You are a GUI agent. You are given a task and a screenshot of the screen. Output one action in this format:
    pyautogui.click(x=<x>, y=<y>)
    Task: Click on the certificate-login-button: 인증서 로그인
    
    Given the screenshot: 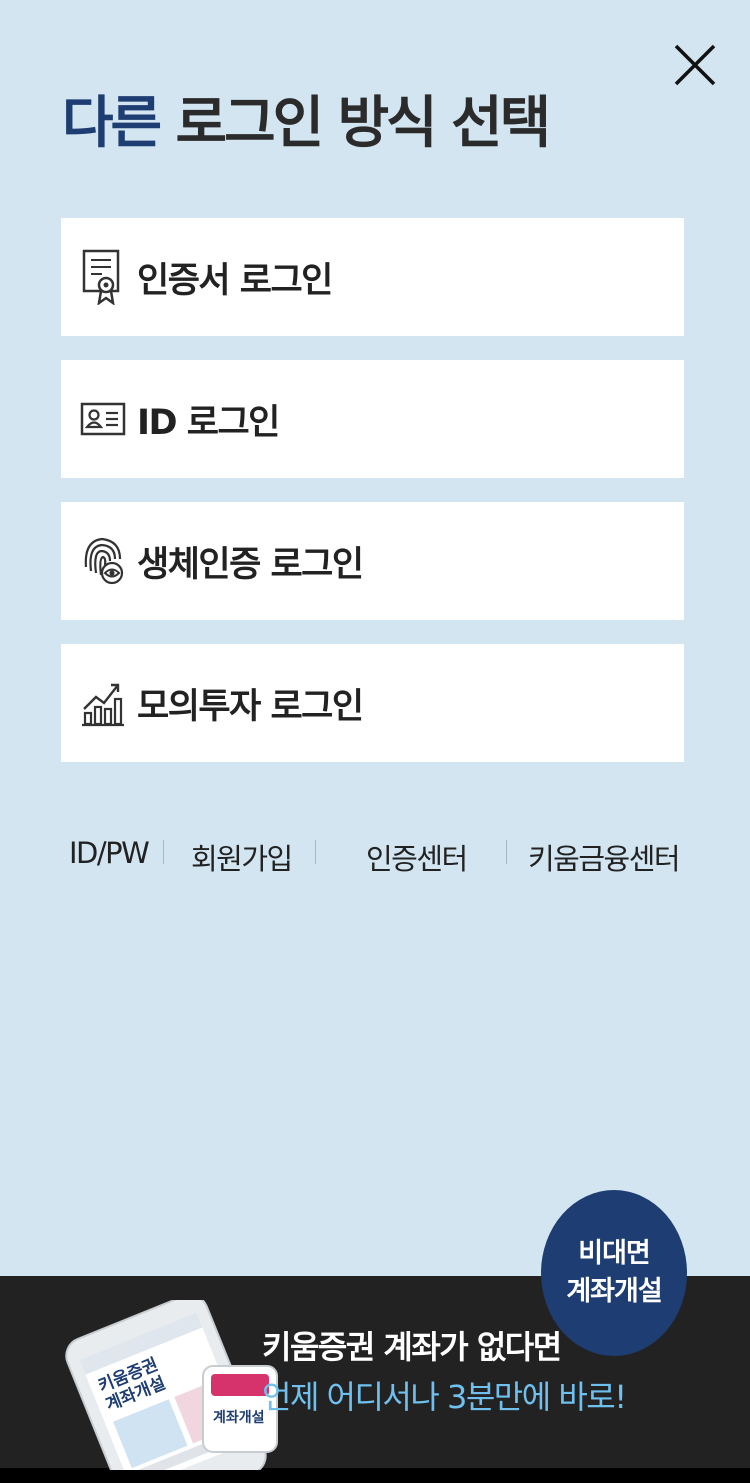 What is the action you would take?
    pyautogui.click(x=372, y=277)
    